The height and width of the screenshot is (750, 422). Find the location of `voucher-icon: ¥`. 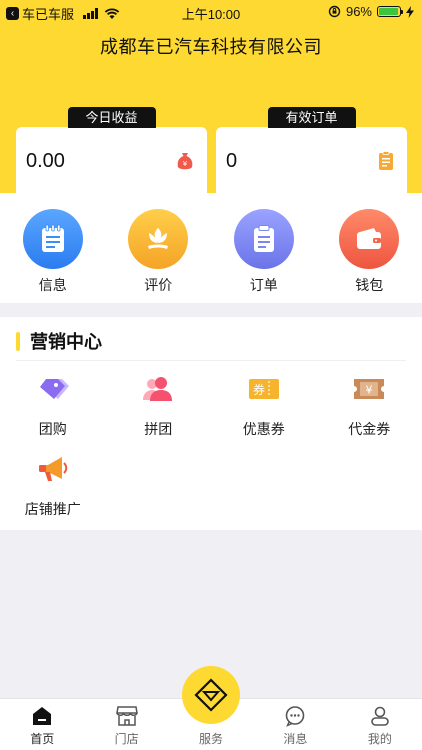

voucher-icon: ¥ is located at coordinates (369, 389).